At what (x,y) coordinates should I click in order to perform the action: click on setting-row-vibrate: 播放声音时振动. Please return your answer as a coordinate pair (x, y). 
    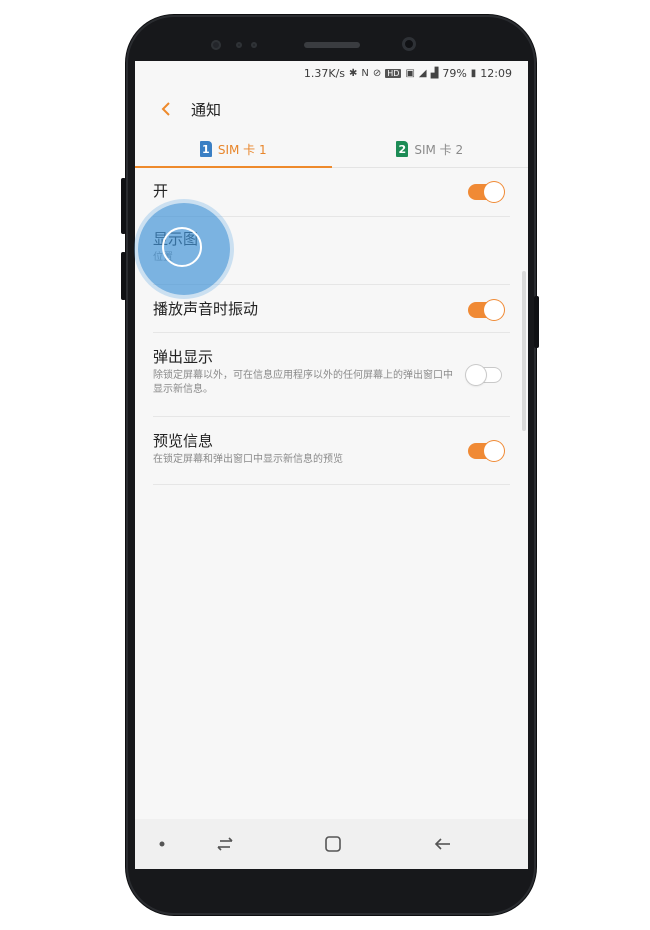
    Looking at the image, I should click on (331, 309).